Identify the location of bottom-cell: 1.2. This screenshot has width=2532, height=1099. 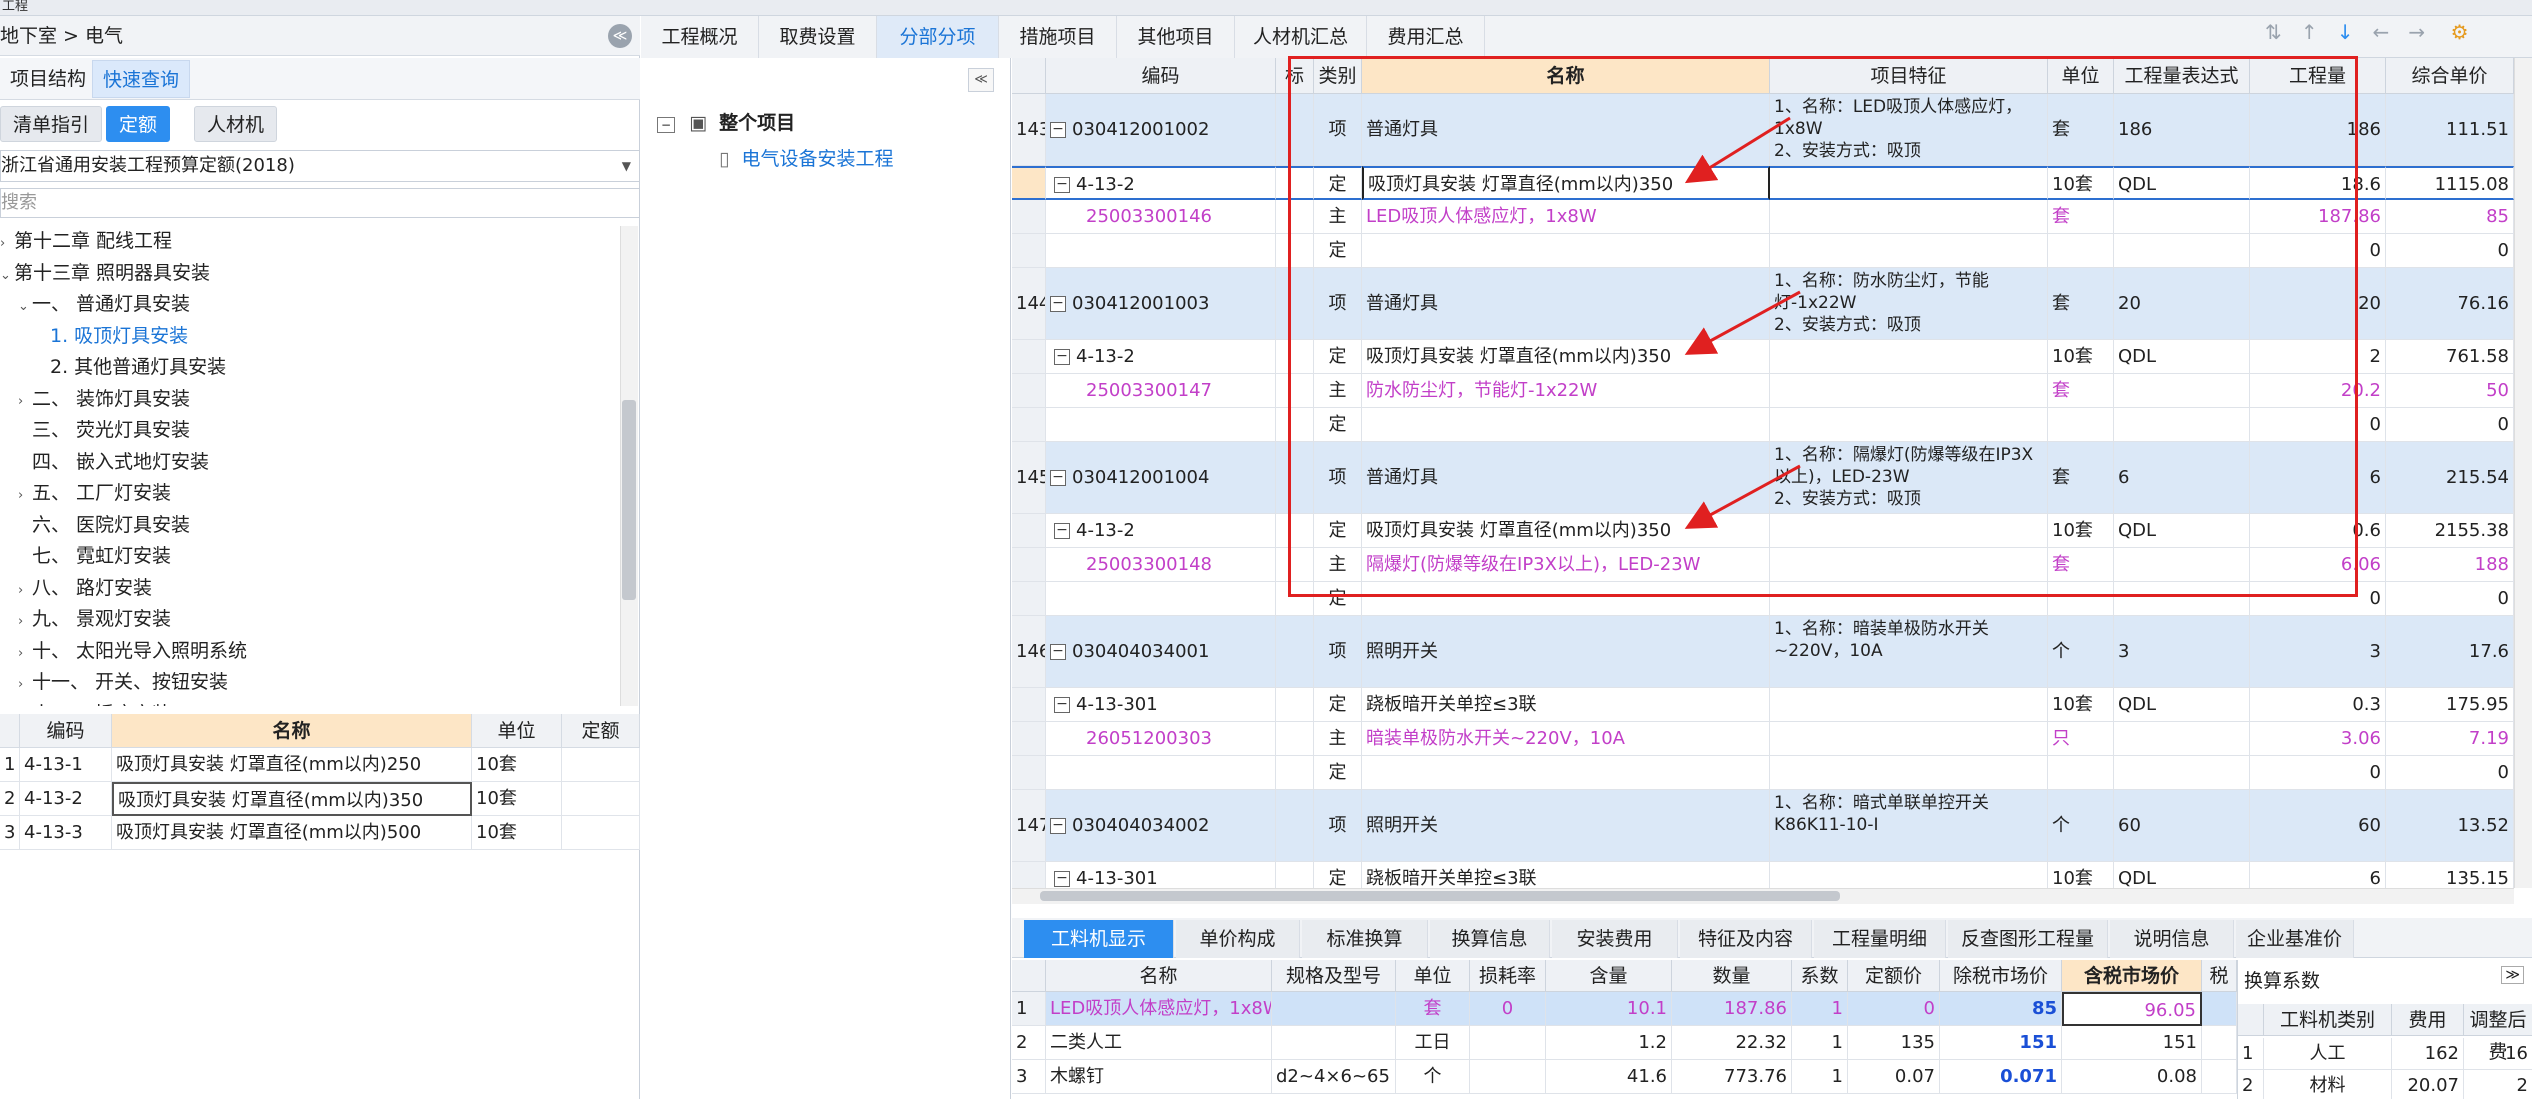
(1609, 1043).